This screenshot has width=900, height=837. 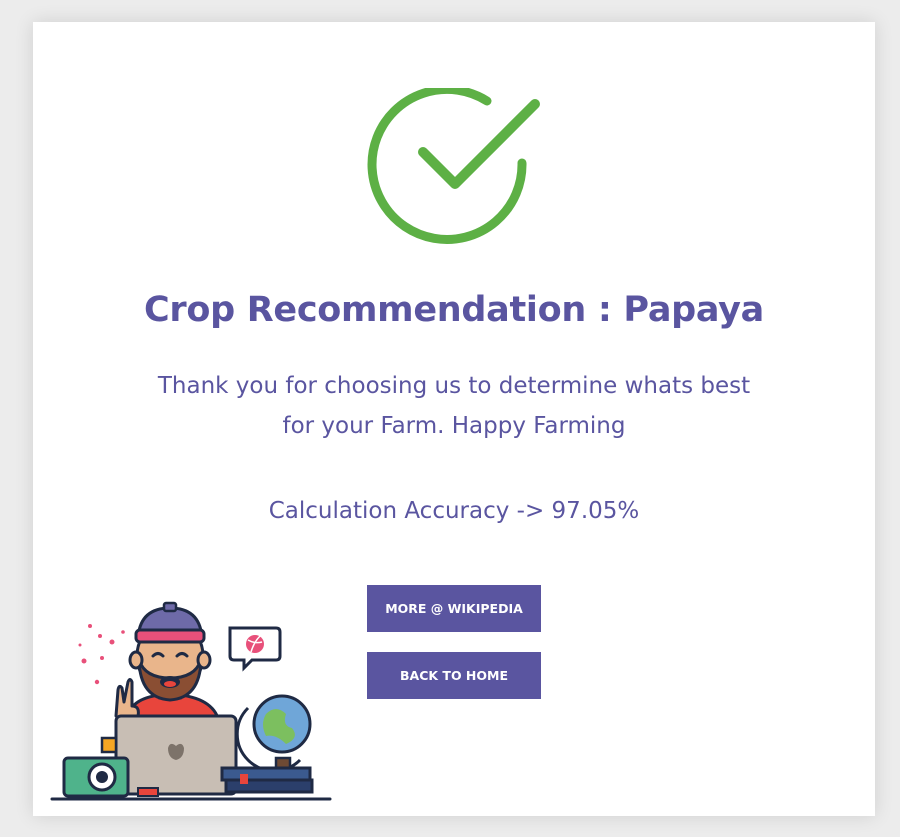 What do you see at coordinates (255, 649) in the screenshot?
I see `dribbble-bubble-icon` at bounding box center [255, 649].